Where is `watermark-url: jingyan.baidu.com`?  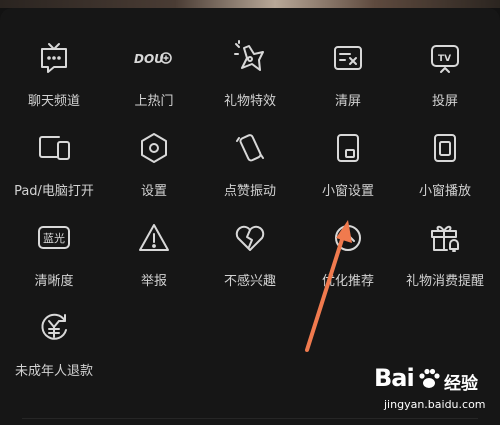 watermark-url: jingyan.baidu.com is located at coordinates (435, 404).